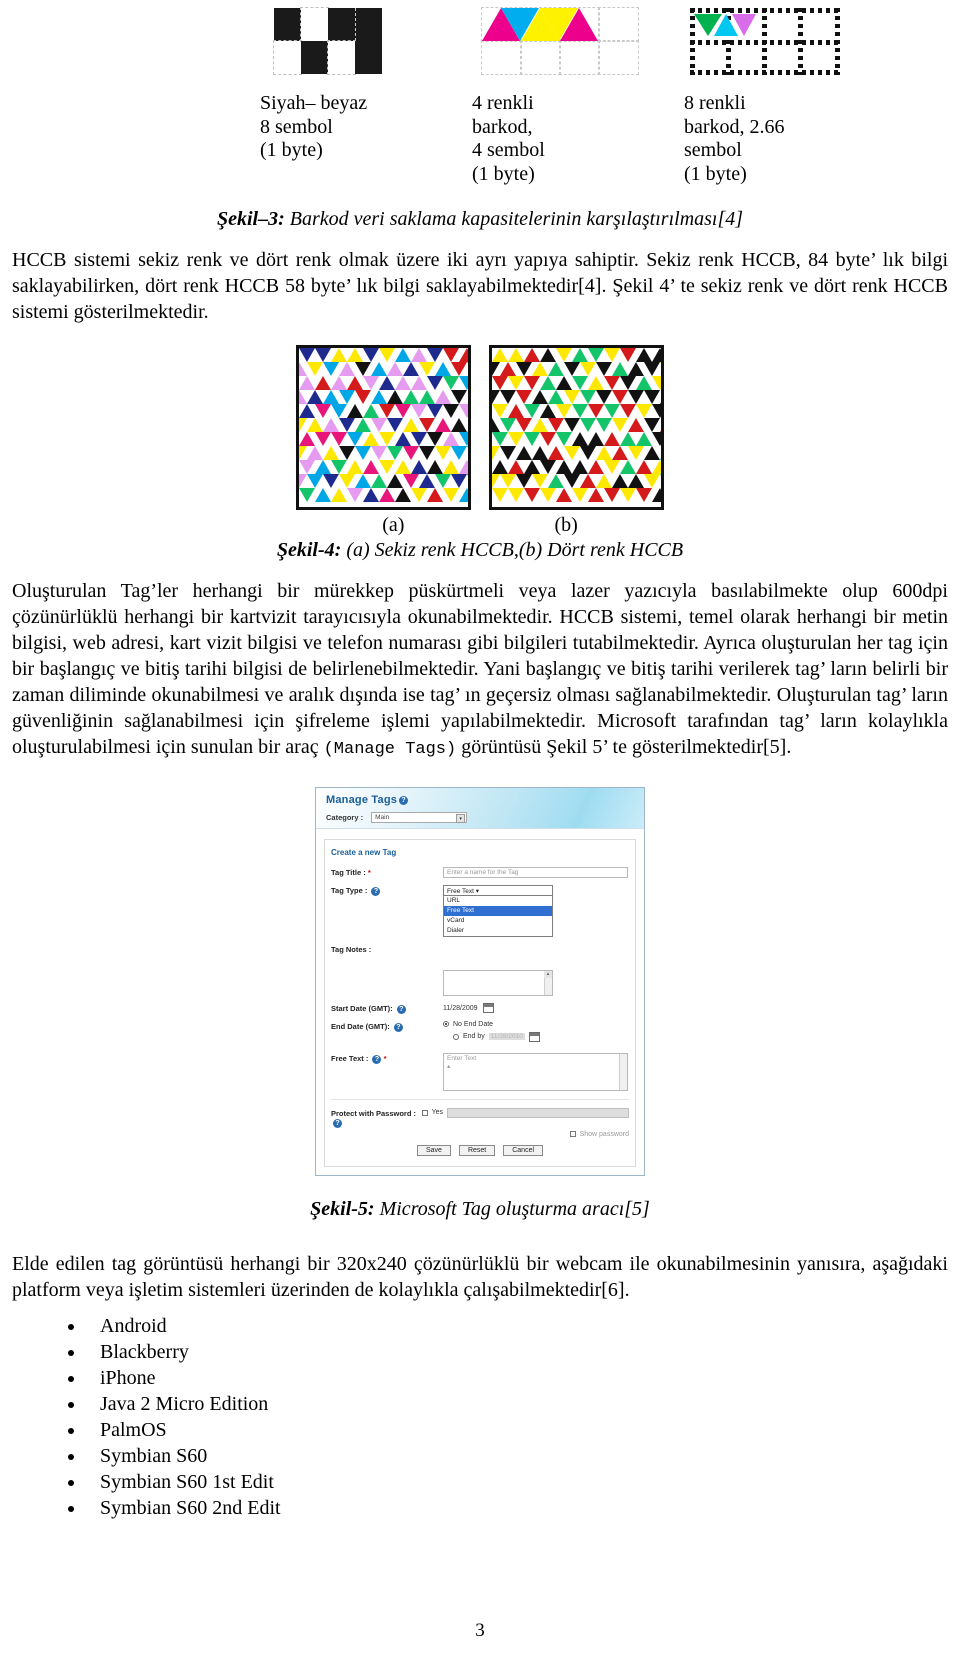 Image resolution: width=960 pixels, height=1656 pixels. What do you see at coordinates (498, 931) in the screenshot?
I see `tag-type-option: Dialer` at bounding box center [498, 931].